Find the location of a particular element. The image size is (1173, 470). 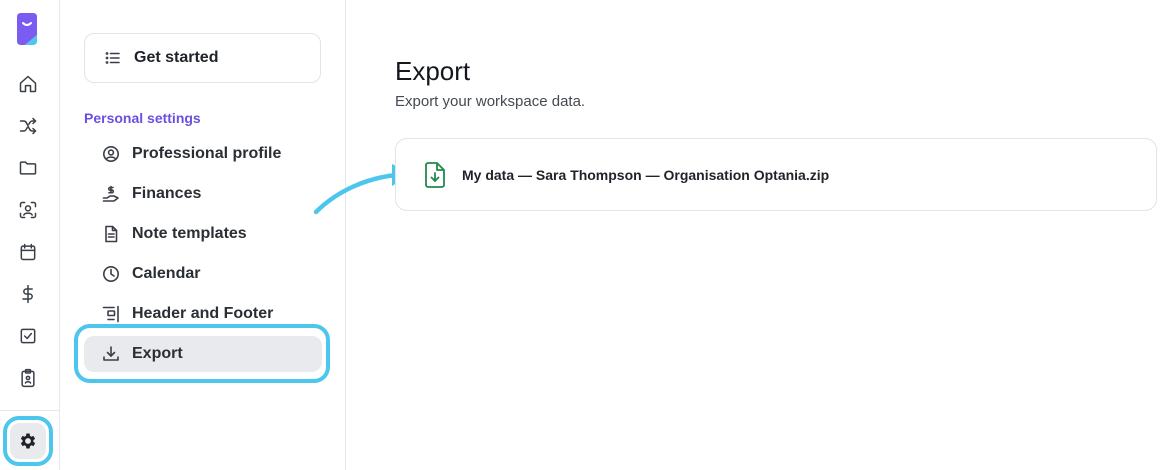

shuffle-icon is located at coordinates (28, 126).